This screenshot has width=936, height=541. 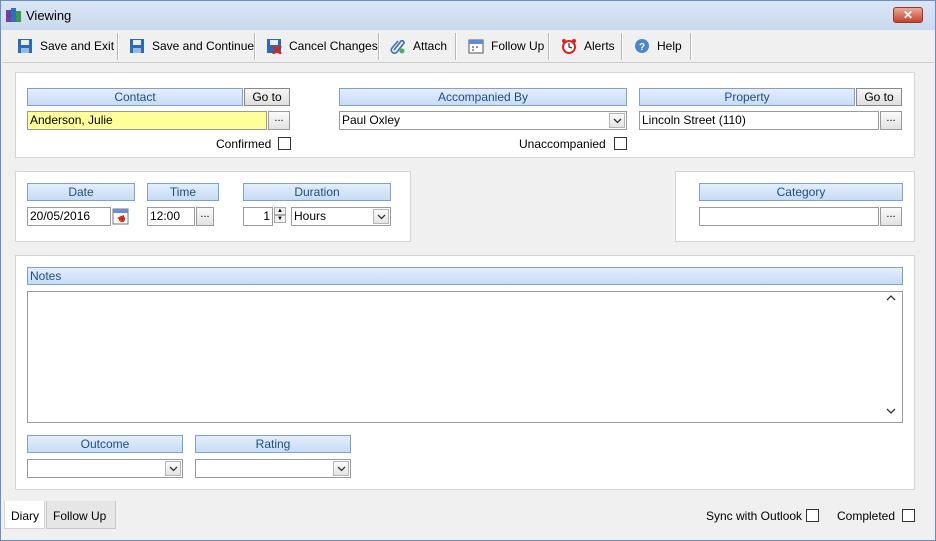 I want to click on unaccompanied-label: Unaccompanied, so click(x=562, y=144).